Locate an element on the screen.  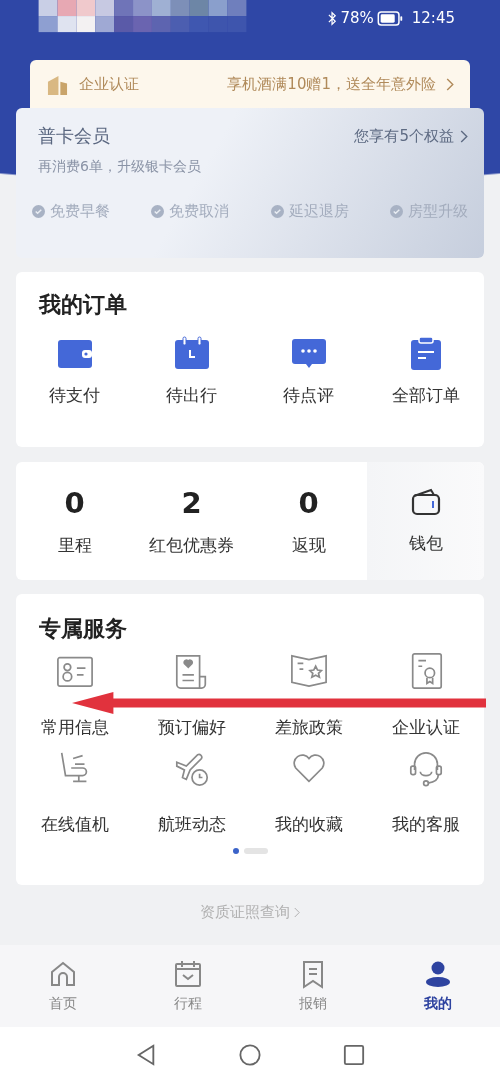
tab: 报销 is located at coordinates (312, 986).